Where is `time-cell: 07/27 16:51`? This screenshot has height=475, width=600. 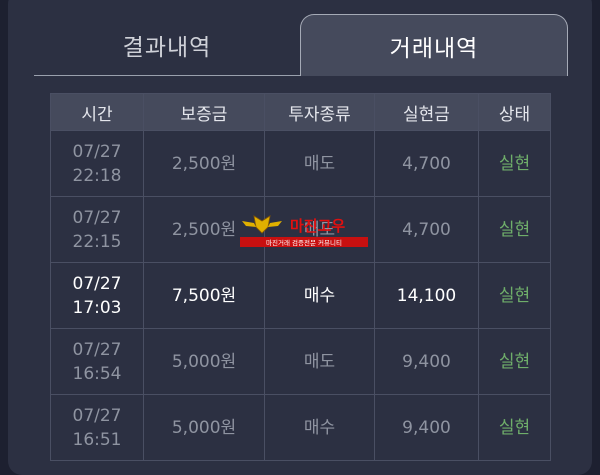 time-cell: 07/27 16:51 is located at coordinates (97, 427).